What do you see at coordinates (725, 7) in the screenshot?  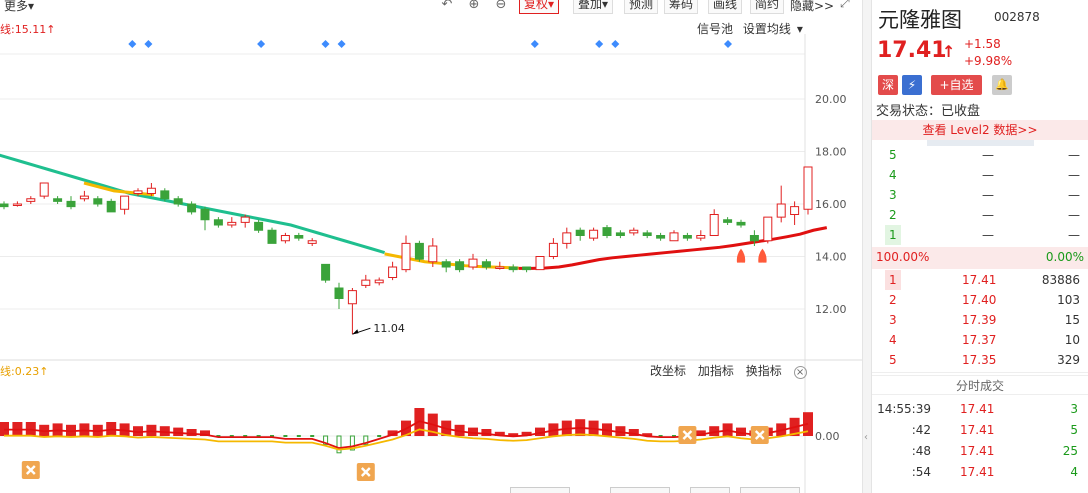 I see `draw-line-button: 画线` at bounding box center [725, 7].